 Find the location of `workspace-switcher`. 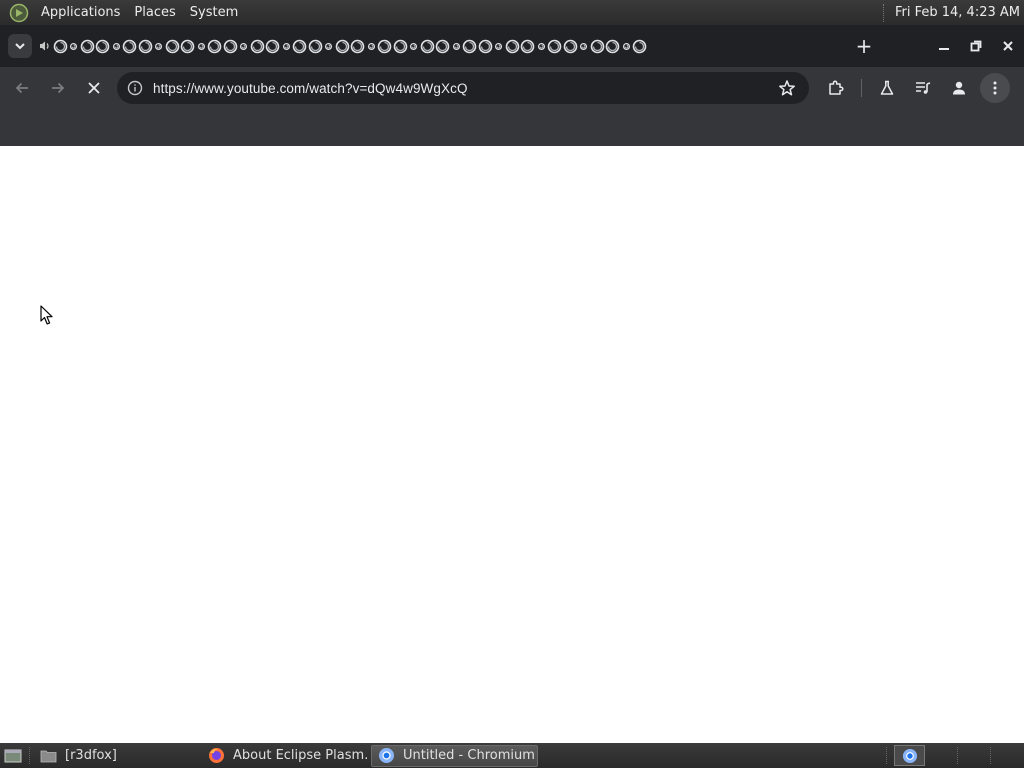

workspace-switcher is located at coordinates (909, 755).